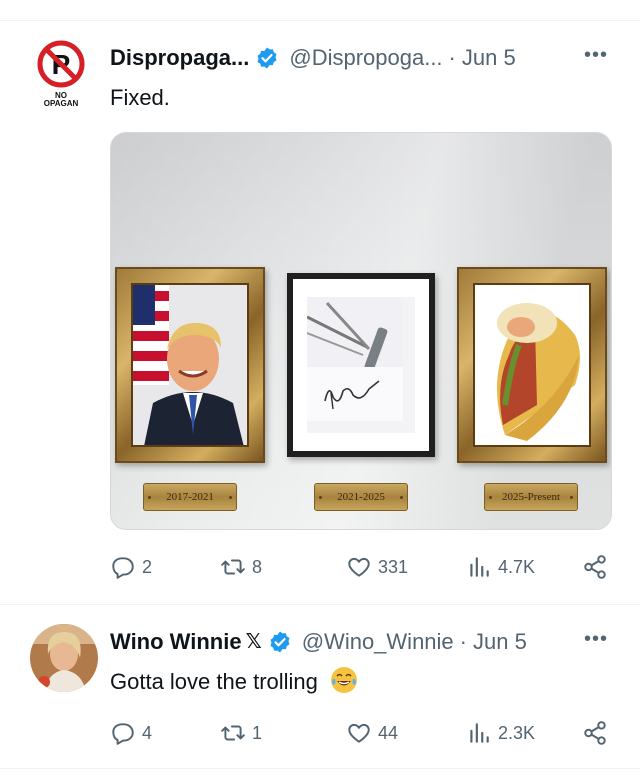 Image resolution: width=640 pixels, height=775 pixels. What do you see at coordinates (517, 732) in the screenshot?
I see `view-count: 2.3K` at bounding box center [517, 732].